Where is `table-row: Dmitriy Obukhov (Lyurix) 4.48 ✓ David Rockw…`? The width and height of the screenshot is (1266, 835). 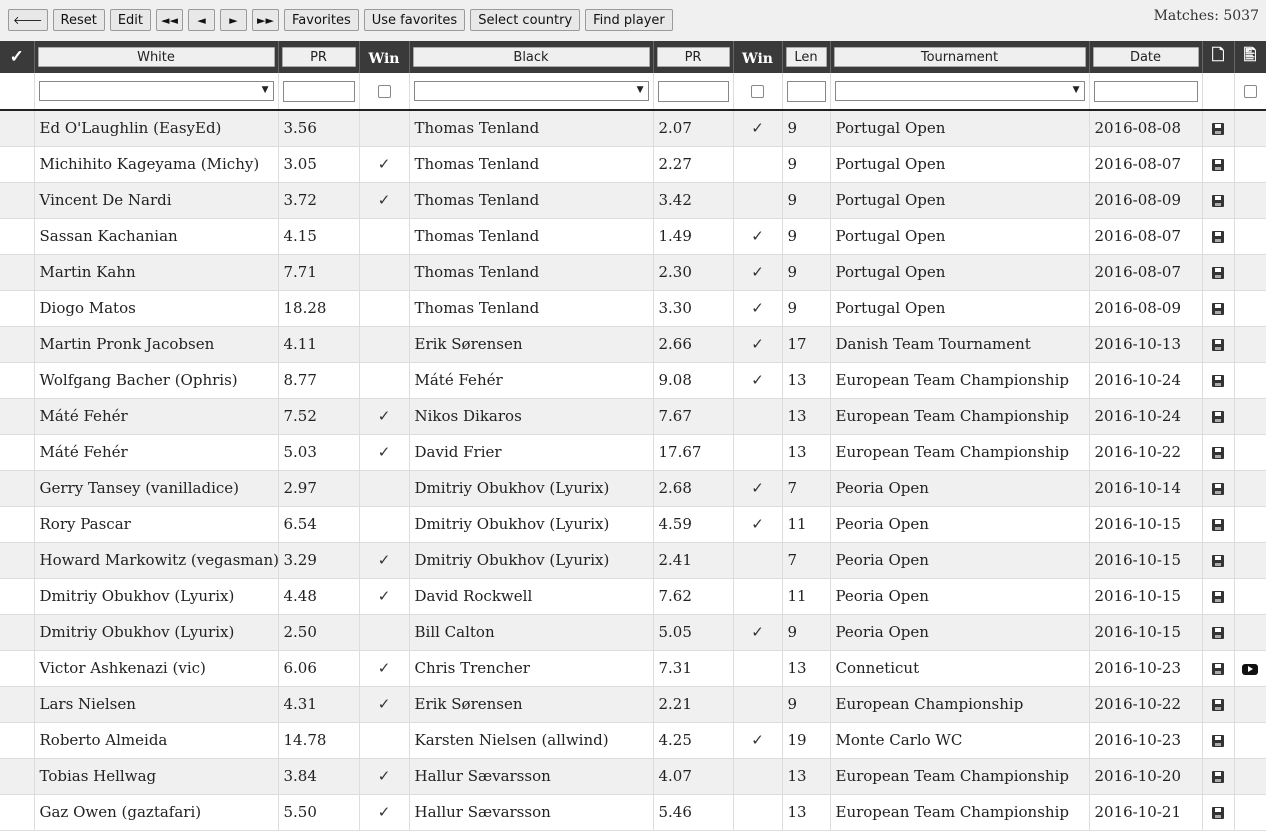 table-row: Dmitriy Obukhov (Lyurix) 4.48 ✓ David Rockw… is located at coordinates (633, 596).